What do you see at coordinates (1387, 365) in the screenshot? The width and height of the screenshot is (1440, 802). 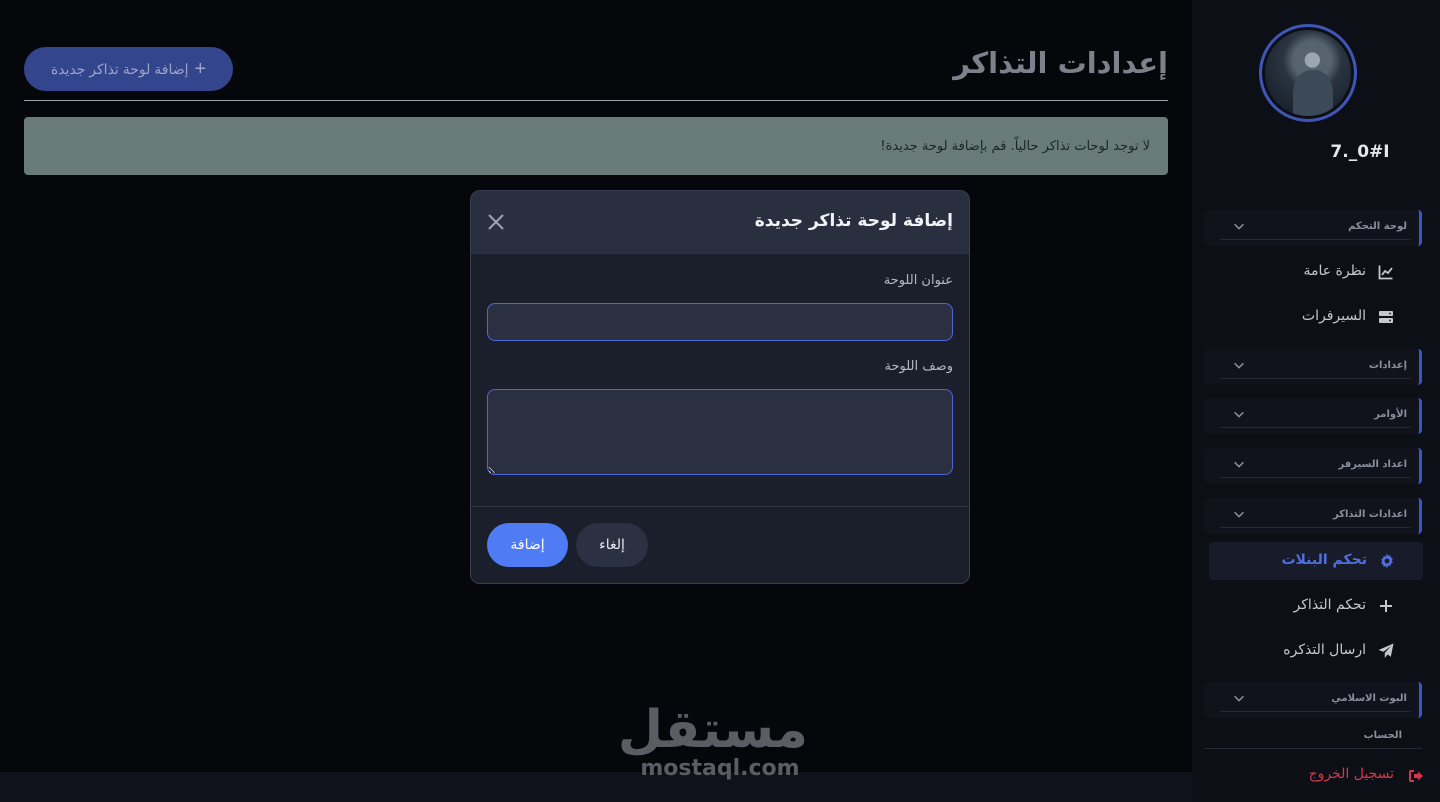 I see `nav-group-label: إعدادات` at bounding box center [1387, 365].